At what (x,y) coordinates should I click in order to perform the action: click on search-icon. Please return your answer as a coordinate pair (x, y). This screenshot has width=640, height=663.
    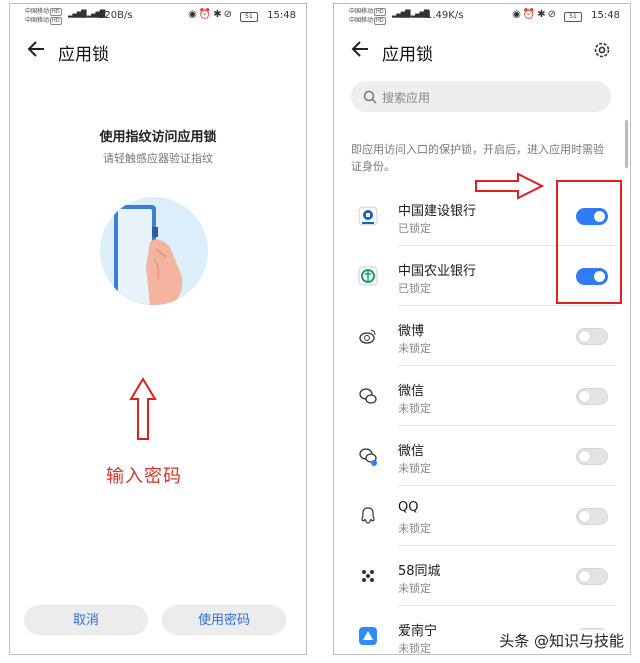
    Looking at the image, I should click on (370, 96).